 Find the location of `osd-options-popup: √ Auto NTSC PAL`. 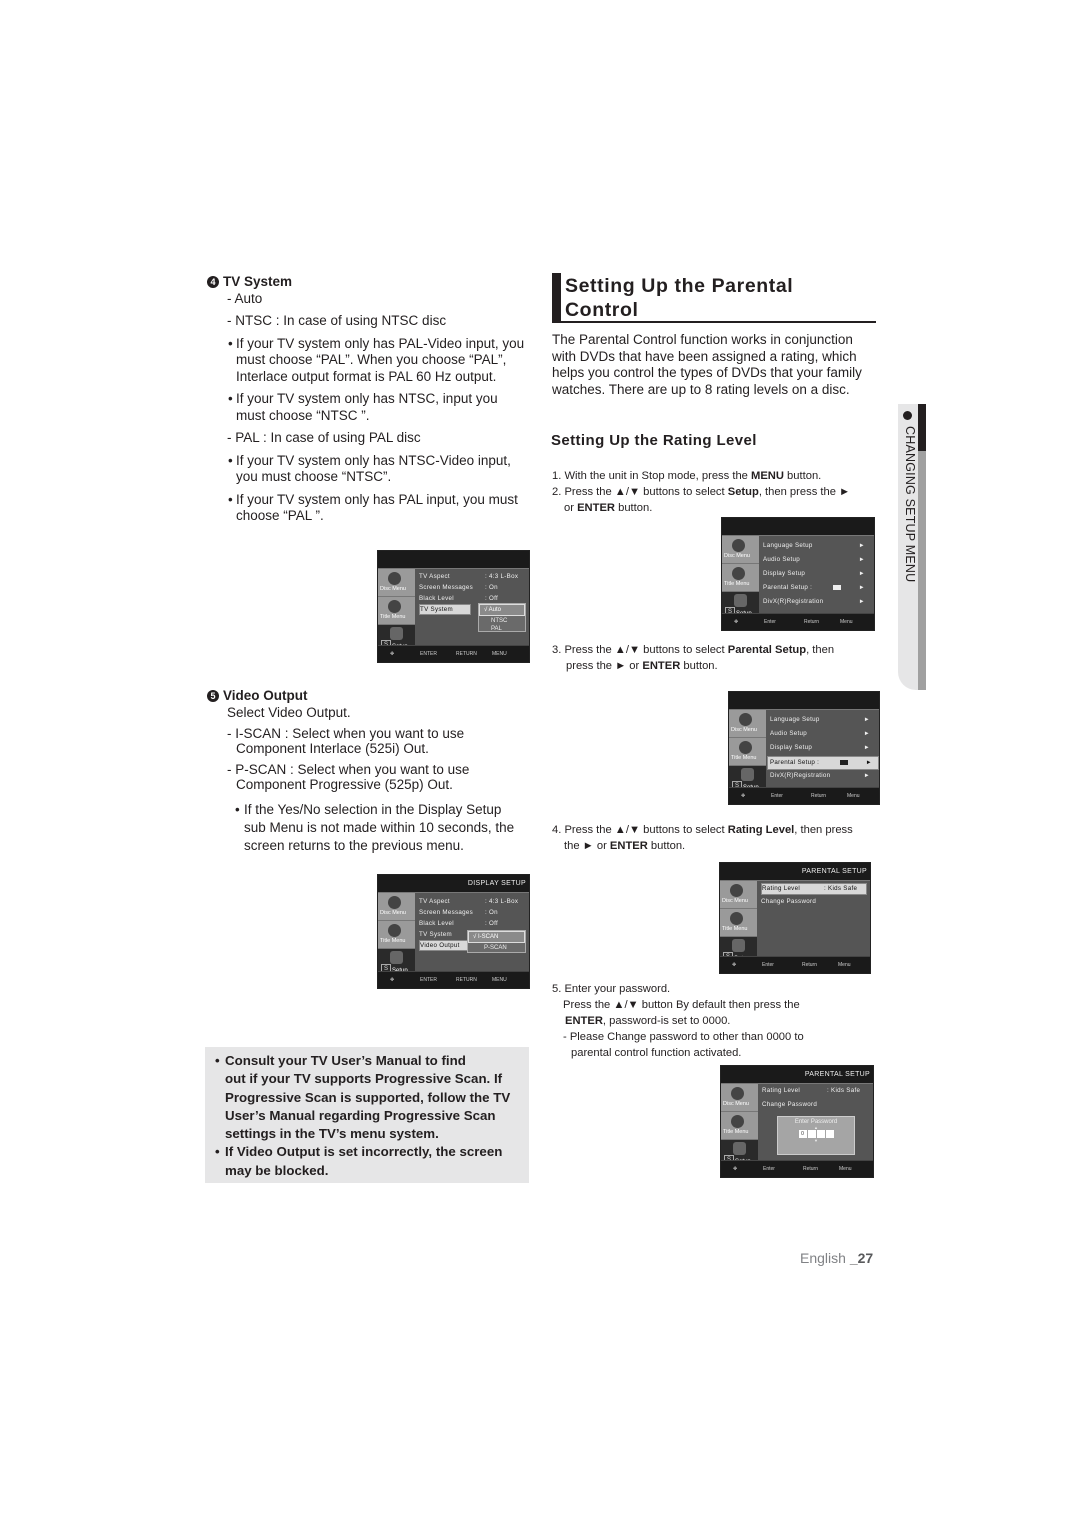

osd-options-popup: √ Auto NTSC PAL is located at coordinates (502, 617).